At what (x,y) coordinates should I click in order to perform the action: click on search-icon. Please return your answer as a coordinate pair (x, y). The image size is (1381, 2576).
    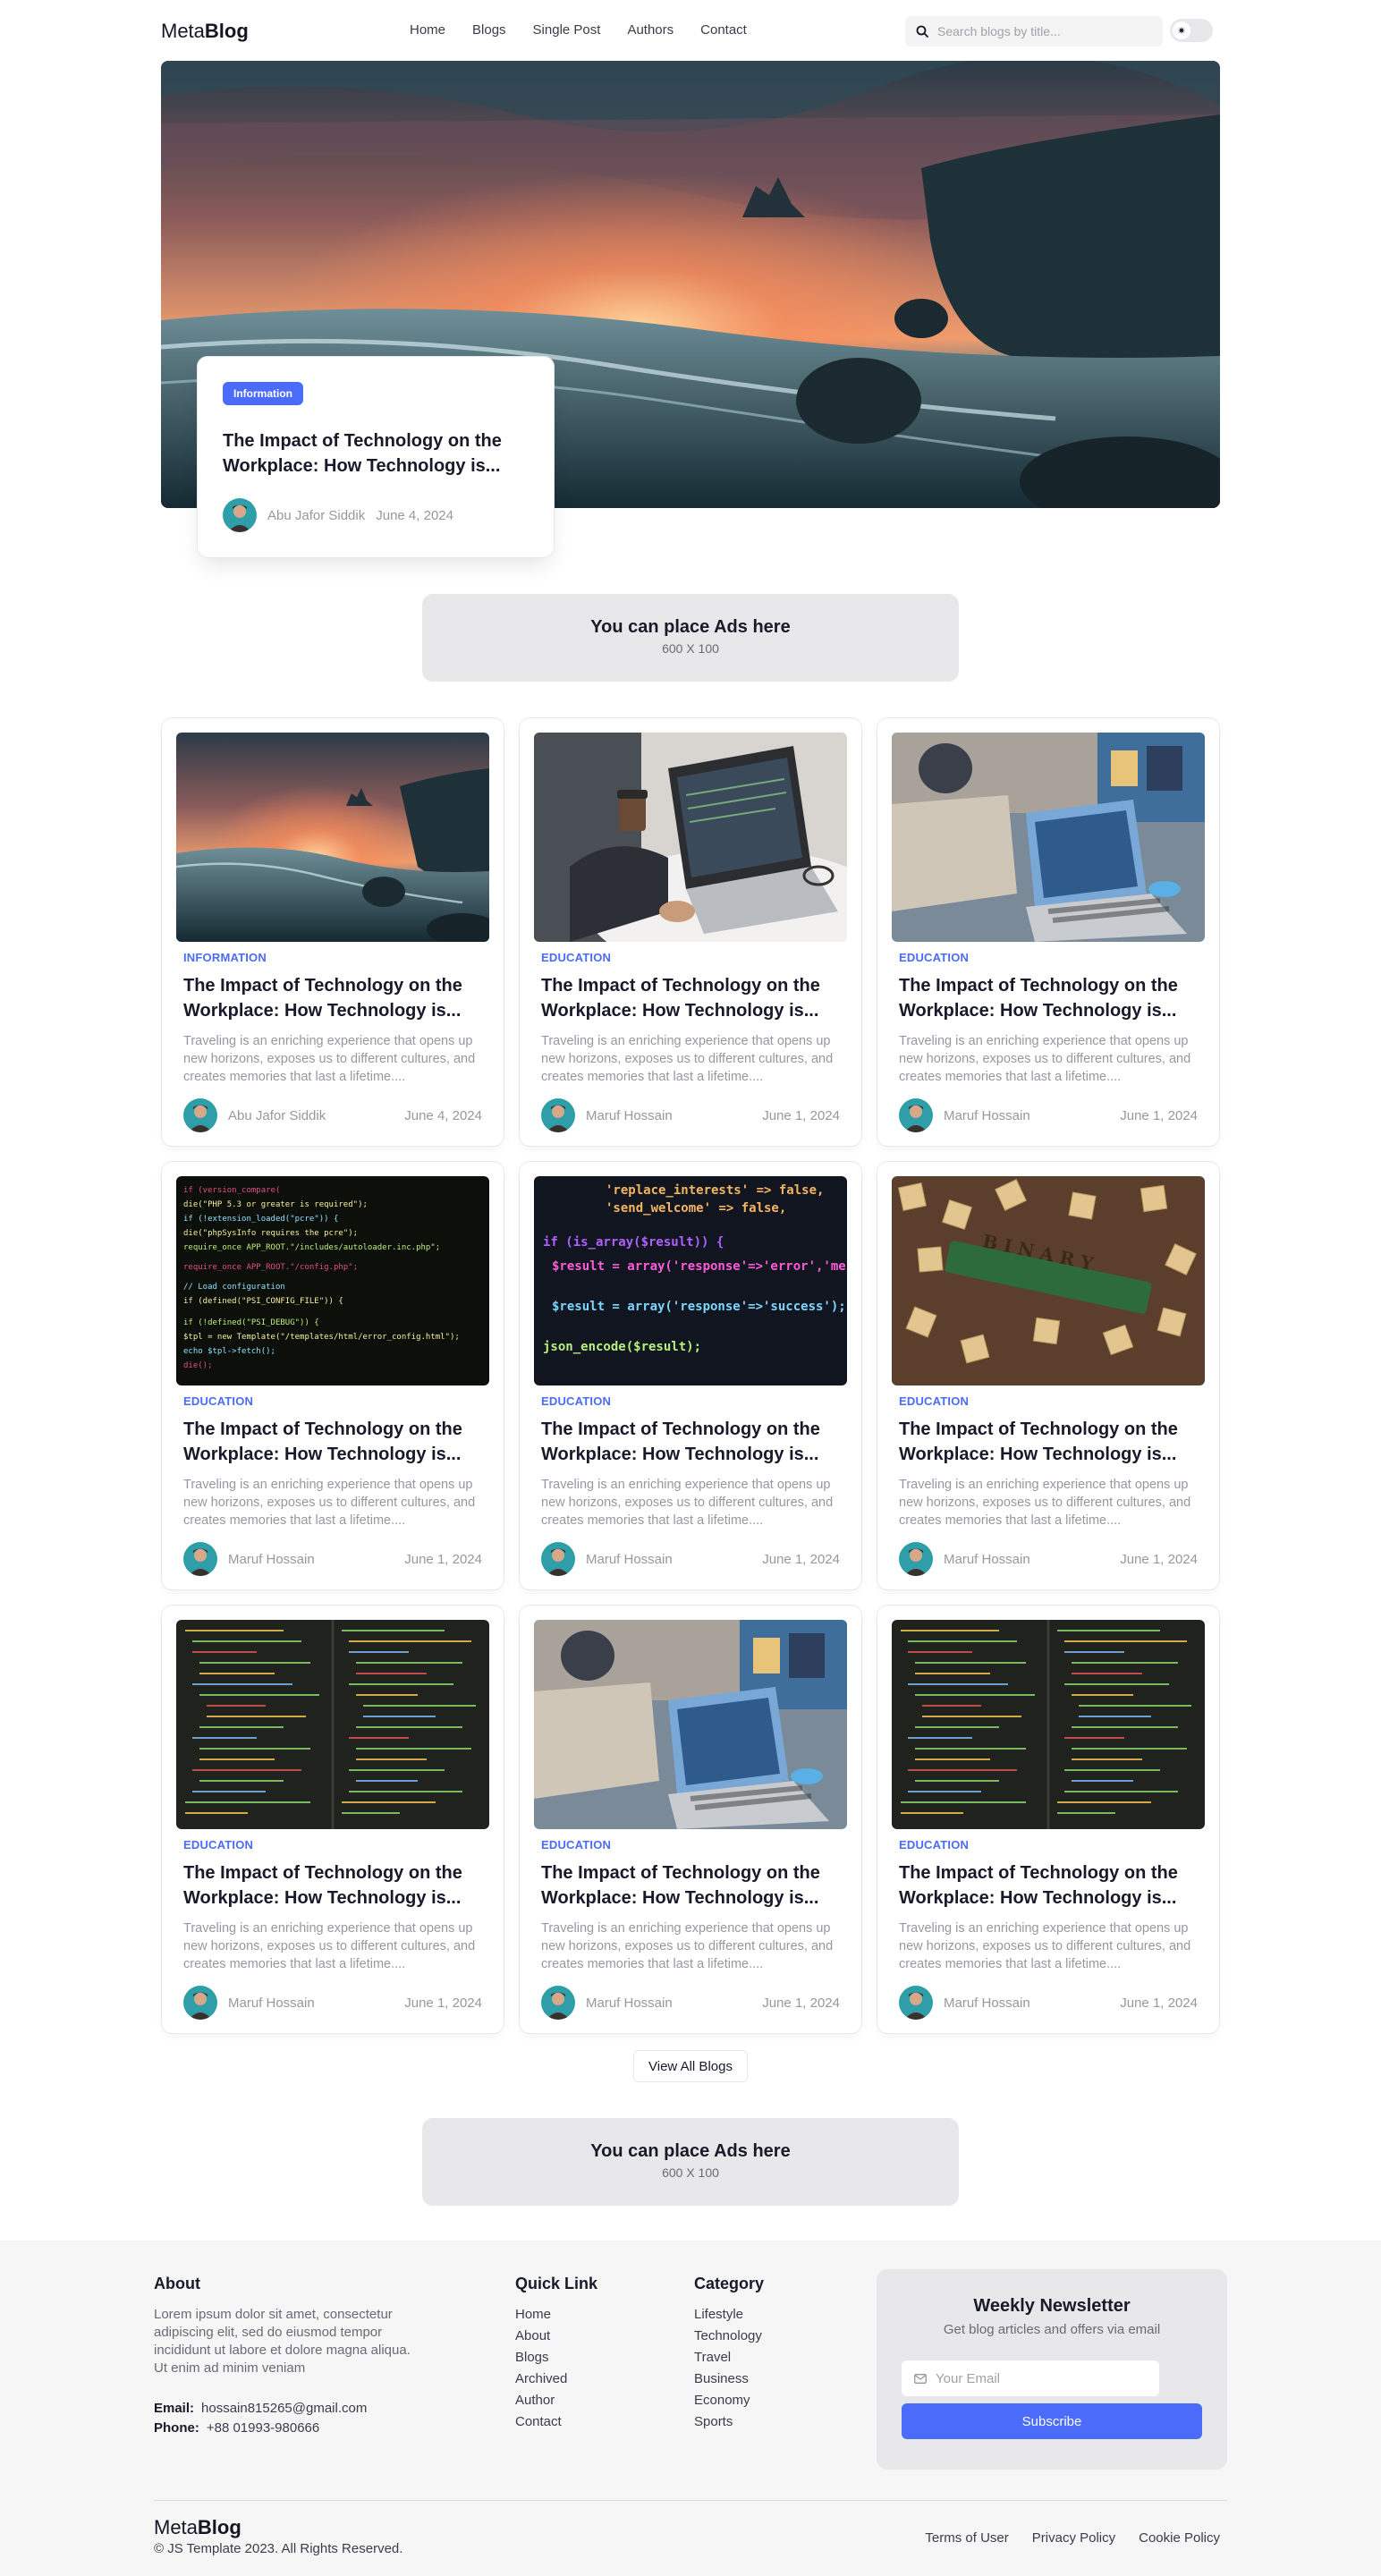
    Looking at the image, I should click on (922, 31).